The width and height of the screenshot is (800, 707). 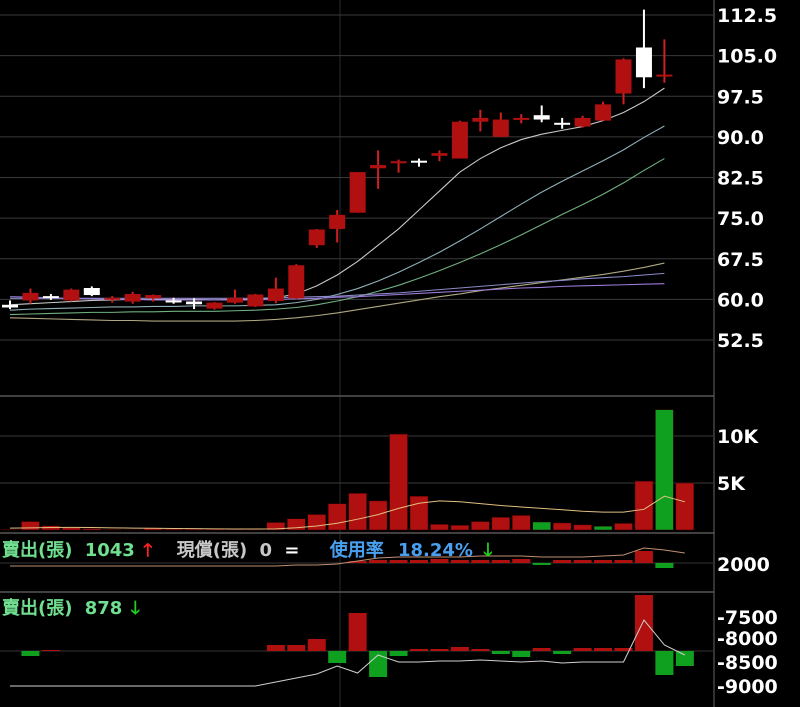 I want to click on price-tick-label: 105.0, so click(x=747, y=57).